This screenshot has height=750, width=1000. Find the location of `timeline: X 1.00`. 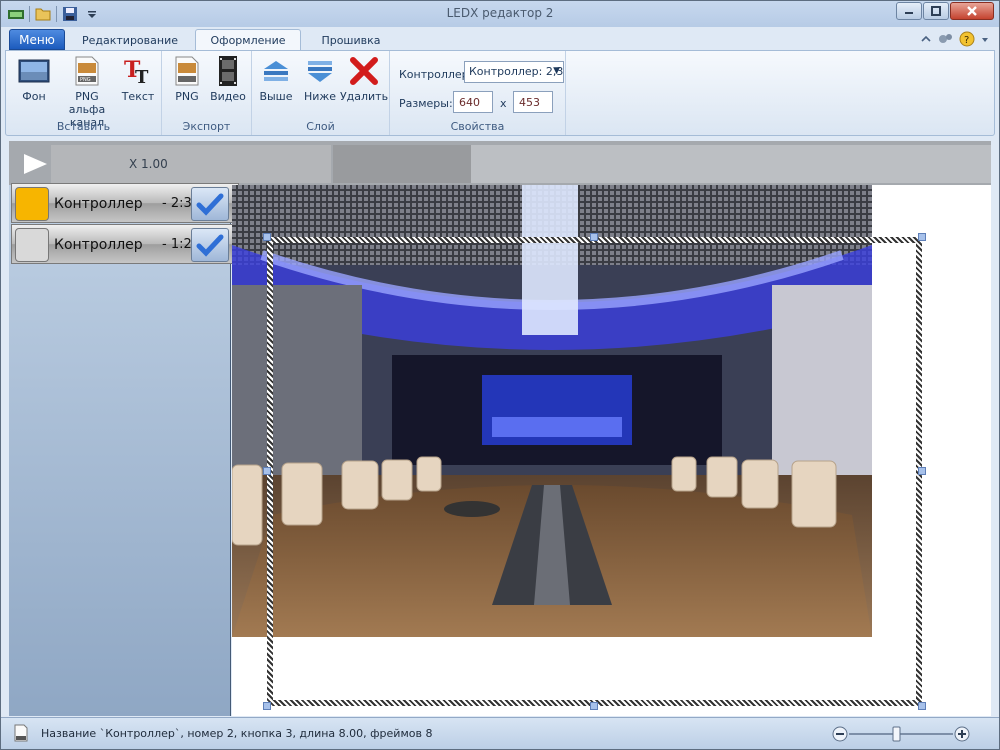

timeline: X 1.00 is located at coordinates (500, 163).